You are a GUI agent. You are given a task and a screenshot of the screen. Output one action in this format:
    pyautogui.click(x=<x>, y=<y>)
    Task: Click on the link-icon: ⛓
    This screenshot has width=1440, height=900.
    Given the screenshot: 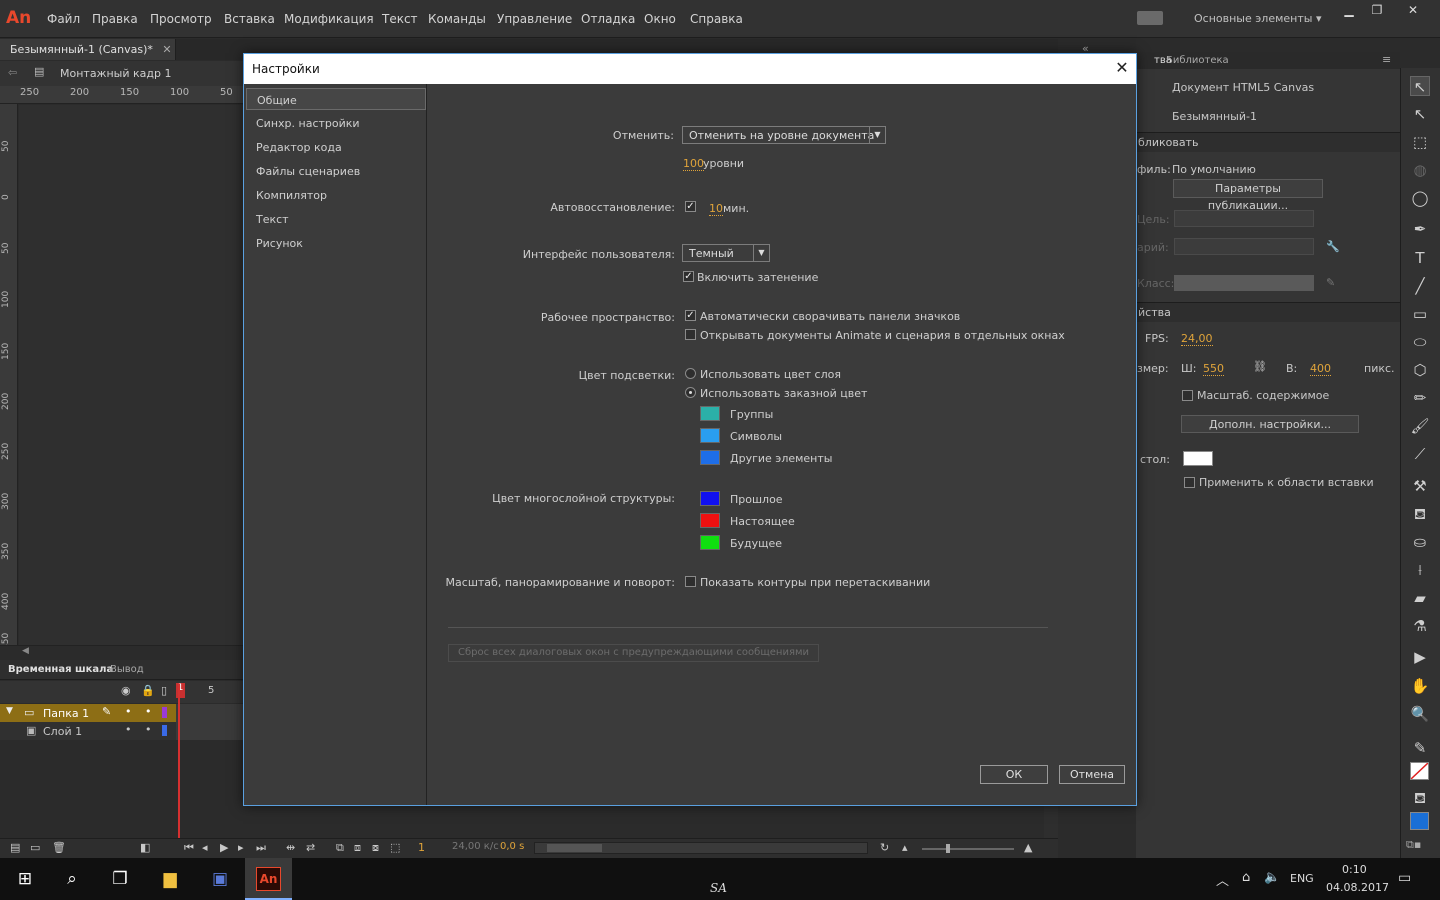 What is the action you would take?
    pyautogui.click(x=1260, y=366)
    